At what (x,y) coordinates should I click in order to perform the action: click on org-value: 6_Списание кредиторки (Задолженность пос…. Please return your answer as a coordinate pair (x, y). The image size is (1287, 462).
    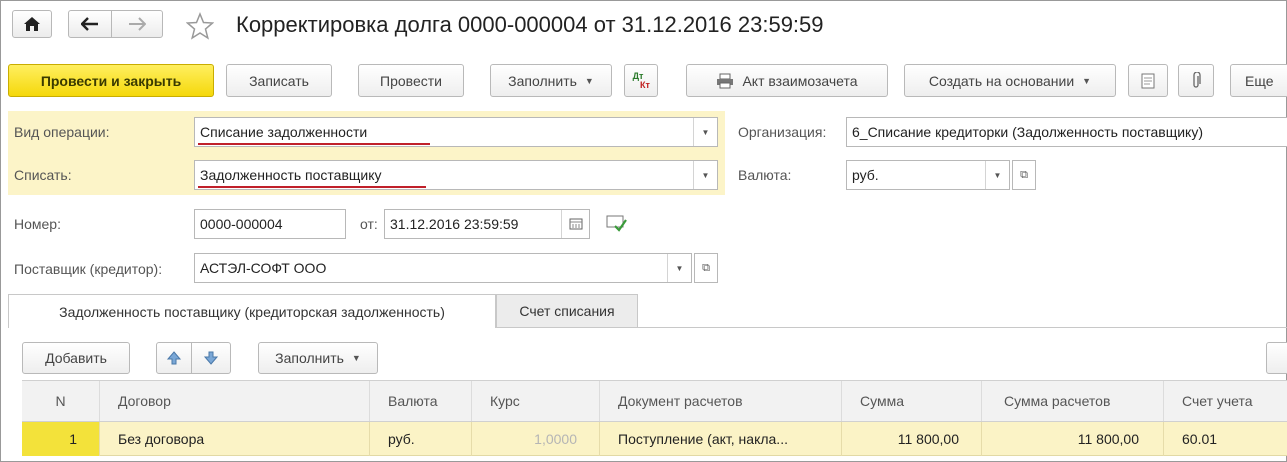
    Looking at the image, I should click on (1027, 132).